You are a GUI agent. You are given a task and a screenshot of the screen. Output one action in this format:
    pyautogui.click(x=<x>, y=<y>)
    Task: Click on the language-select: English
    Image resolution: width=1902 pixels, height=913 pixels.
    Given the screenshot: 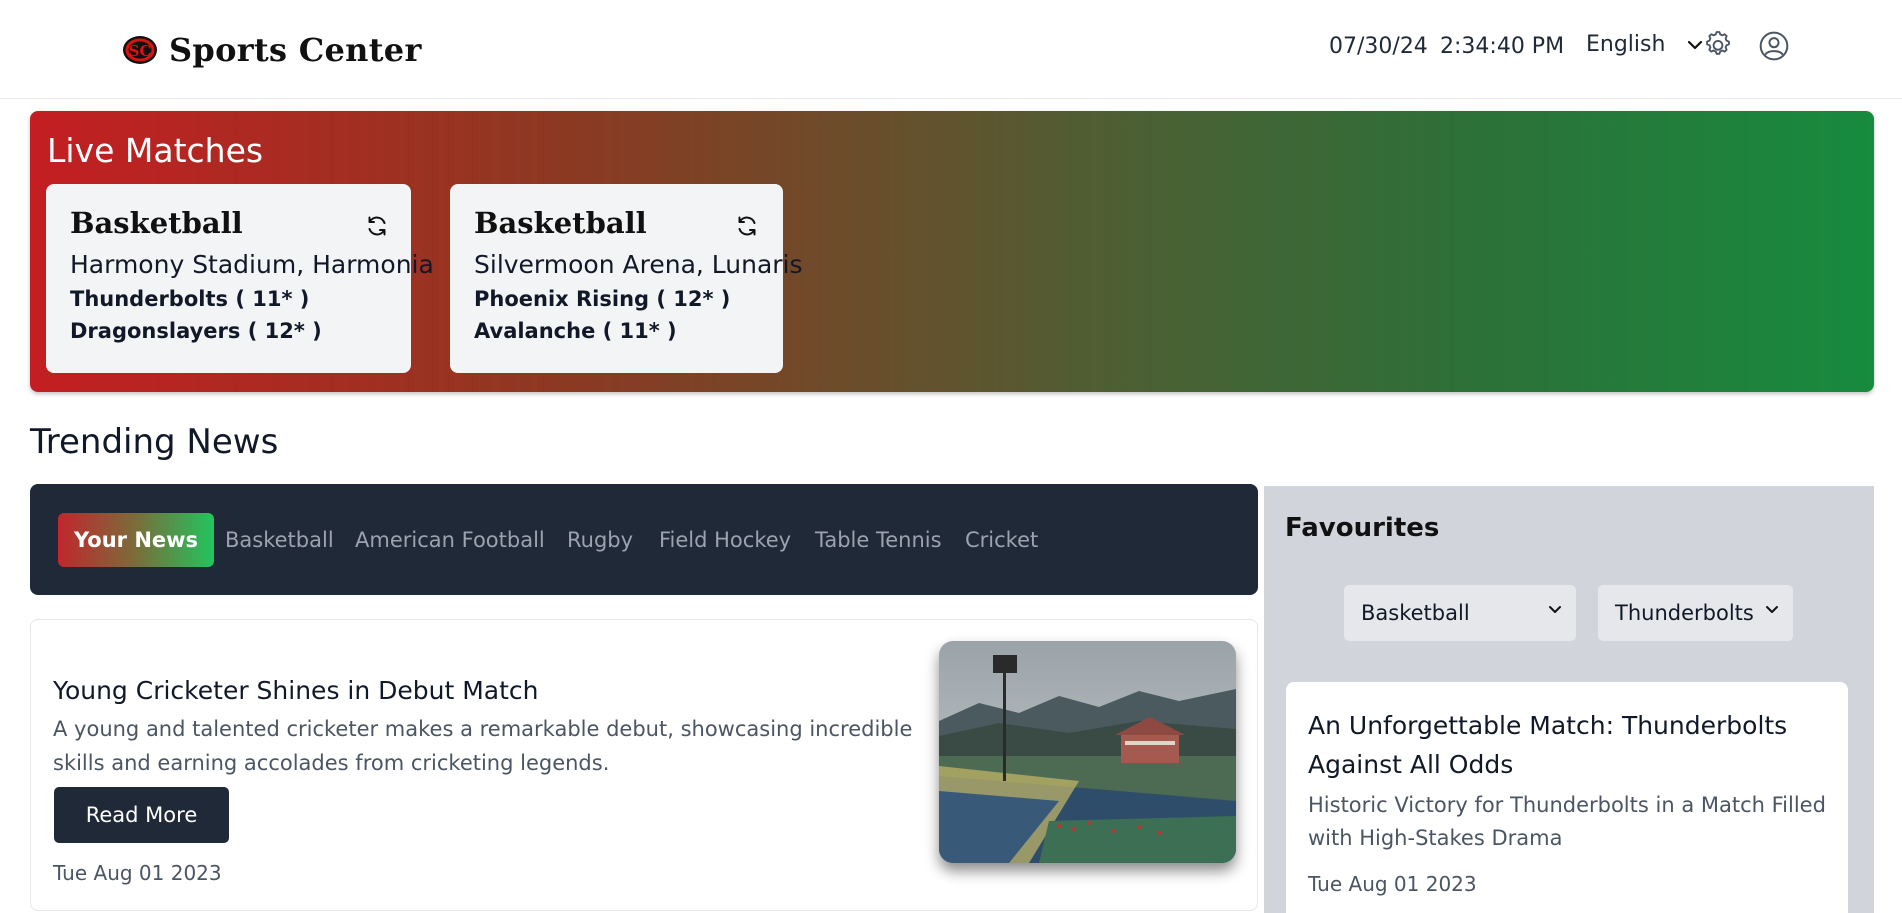 What is the action you would take?
    pyautogui.click(x=1644, y=44)
    